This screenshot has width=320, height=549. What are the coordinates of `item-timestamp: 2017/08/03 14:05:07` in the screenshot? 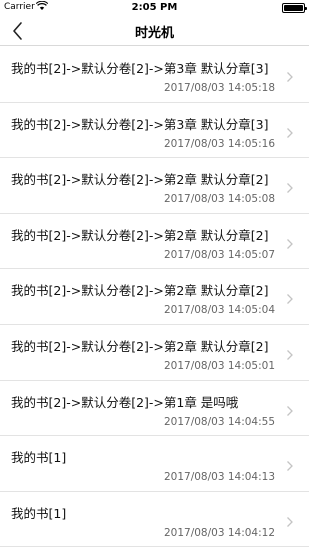 It's located at (219, 254).